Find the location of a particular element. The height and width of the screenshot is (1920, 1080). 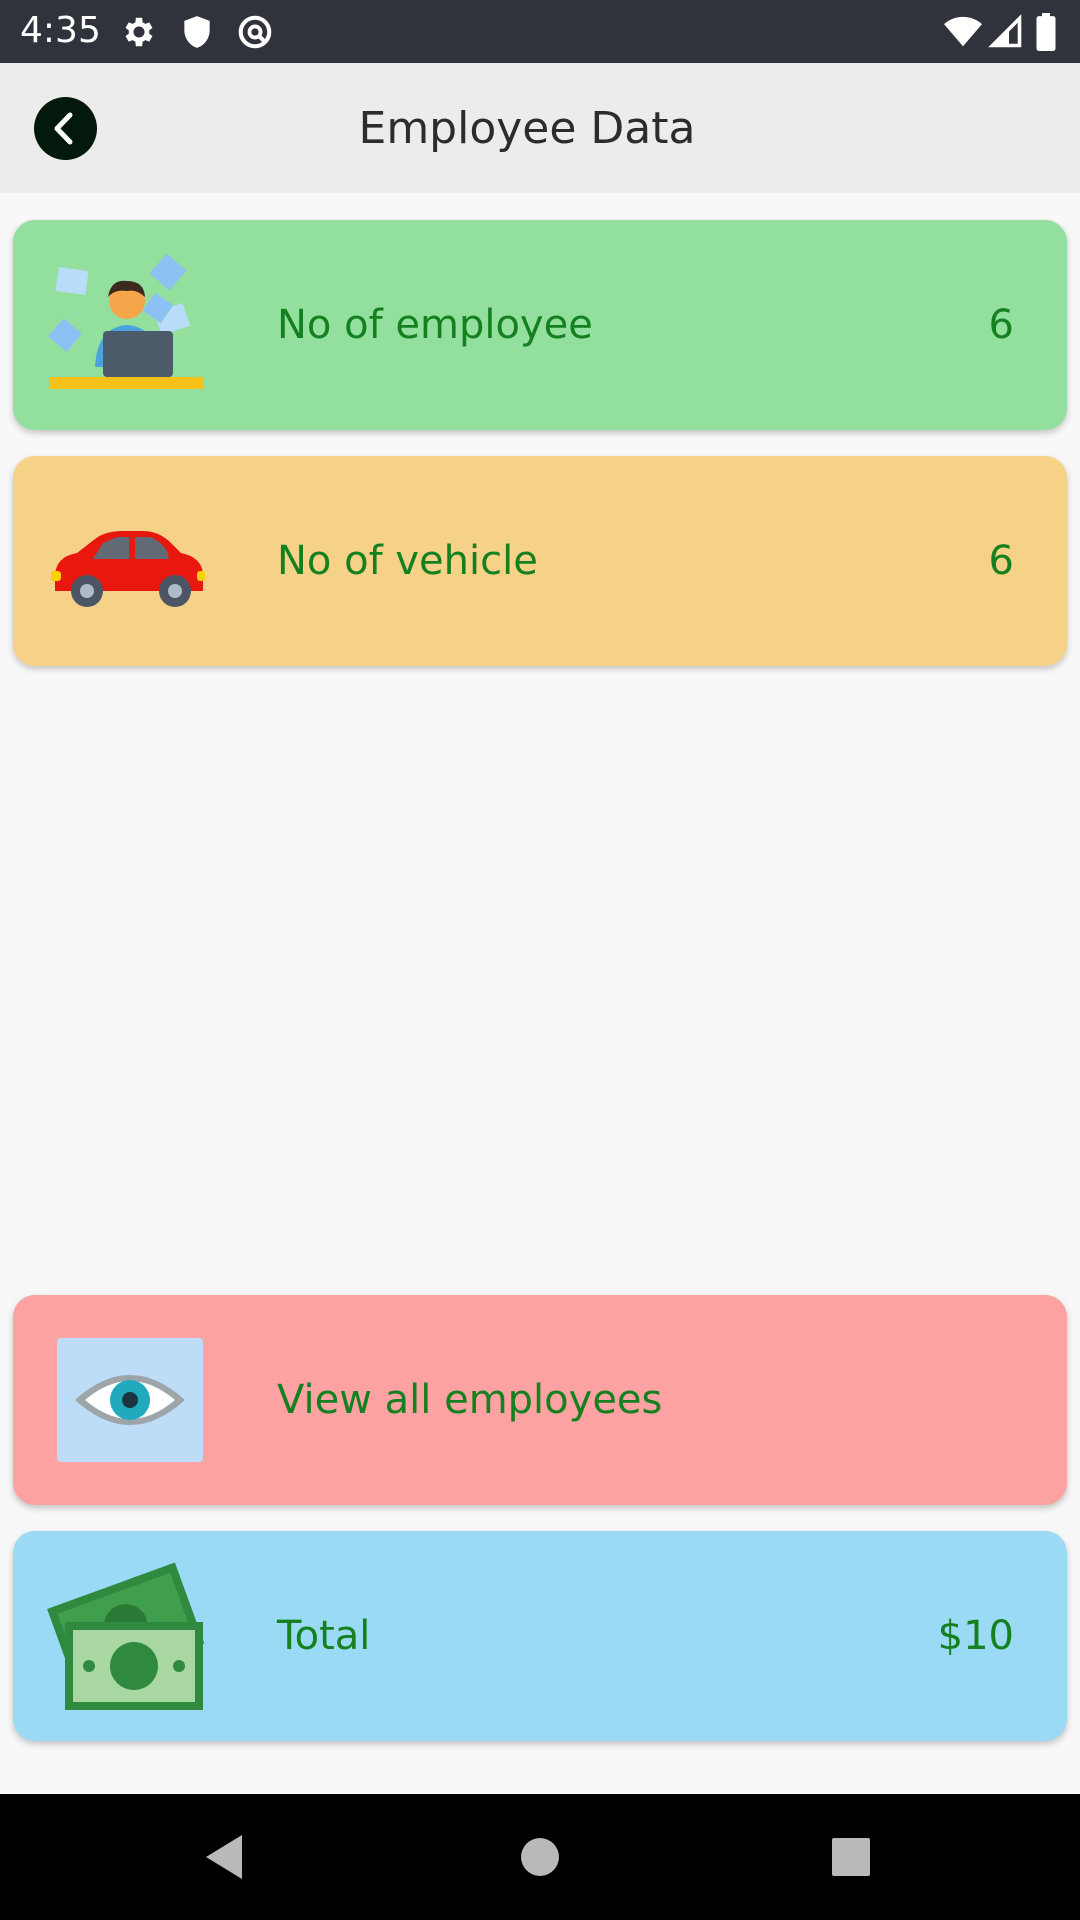

recents-square-icon is located at coordinates (851, 1857).